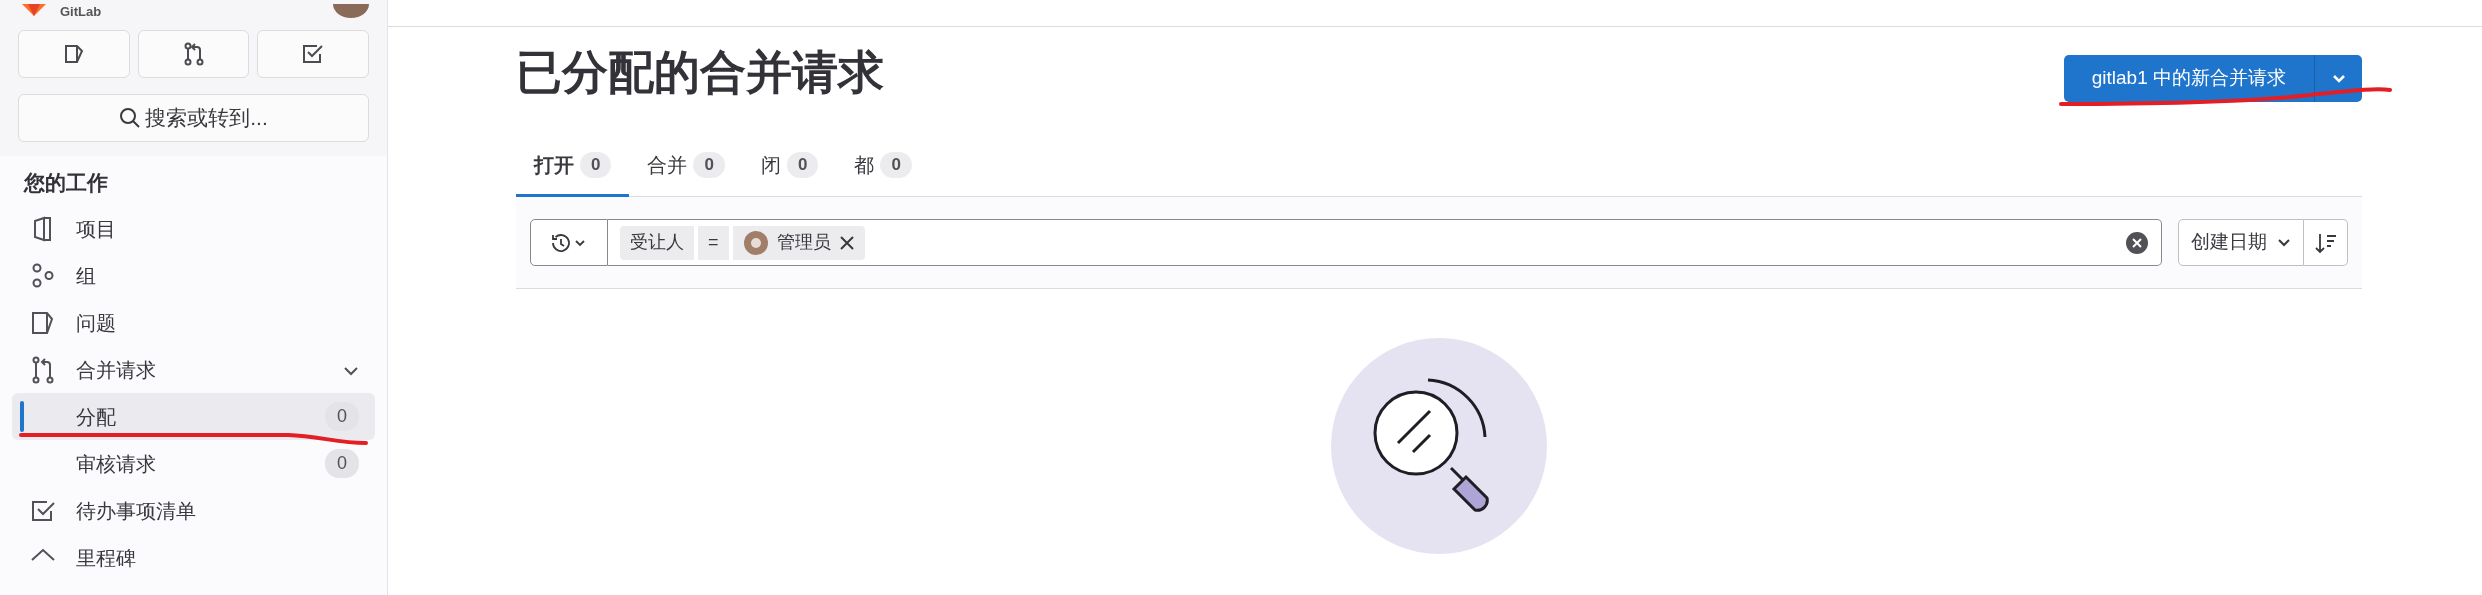 This screenshot has height=595, width=2482. Describe the element at coordinates (846, 242) in the screenshot. I see `close-icon` at that location.